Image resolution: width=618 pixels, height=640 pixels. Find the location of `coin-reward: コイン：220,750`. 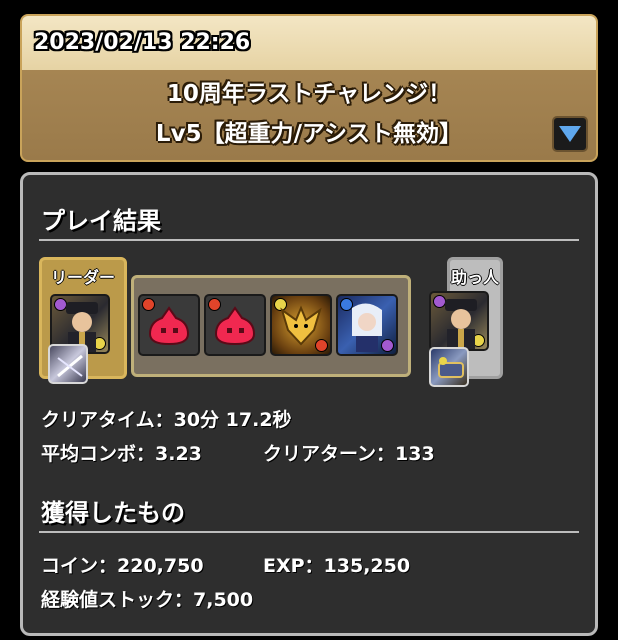

coin-reward: コイン：220,750 is located at coordinates (122, 566).